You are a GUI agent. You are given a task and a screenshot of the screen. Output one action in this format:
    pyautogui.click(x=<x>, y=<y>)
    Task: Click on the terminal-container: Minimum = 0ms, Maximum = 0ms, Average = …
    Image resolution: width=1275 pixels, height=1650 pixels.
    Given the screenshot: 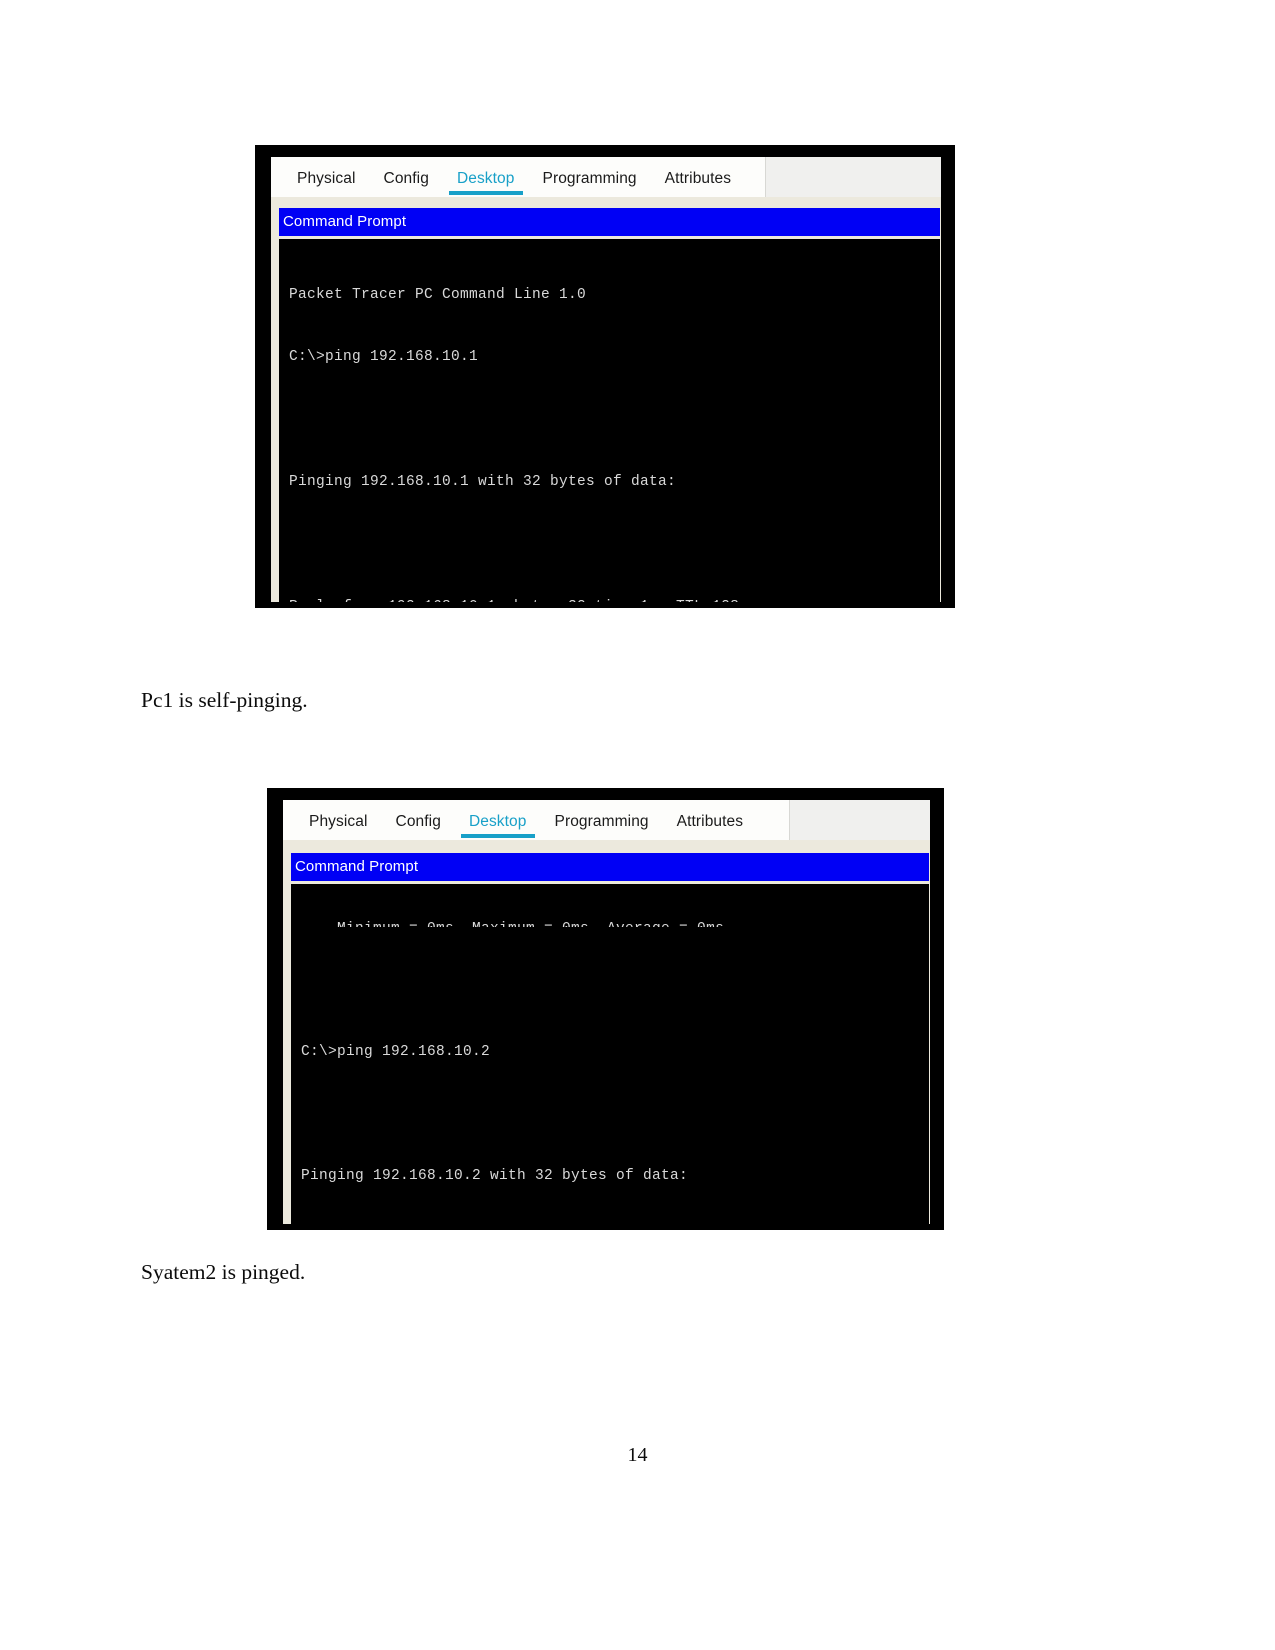 What is the action you would take?
    pyautogui.click(x=606, y=1052)
    